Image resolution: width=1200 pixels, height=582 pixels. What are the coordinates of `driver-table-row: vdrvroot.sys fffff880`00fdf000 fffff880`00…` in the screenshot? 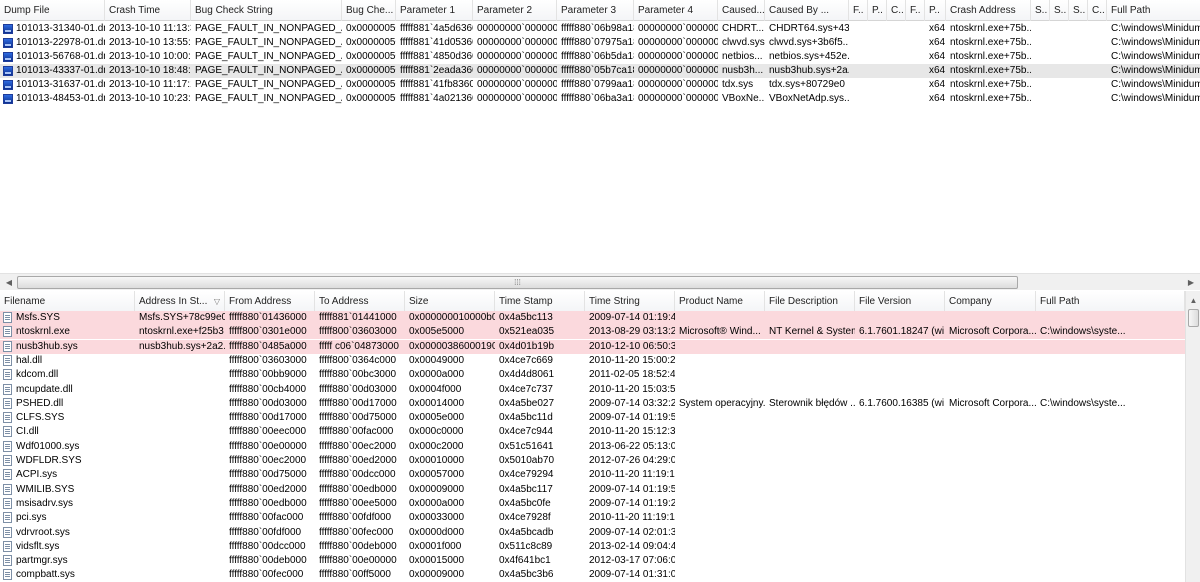 It's located at (592, 533).